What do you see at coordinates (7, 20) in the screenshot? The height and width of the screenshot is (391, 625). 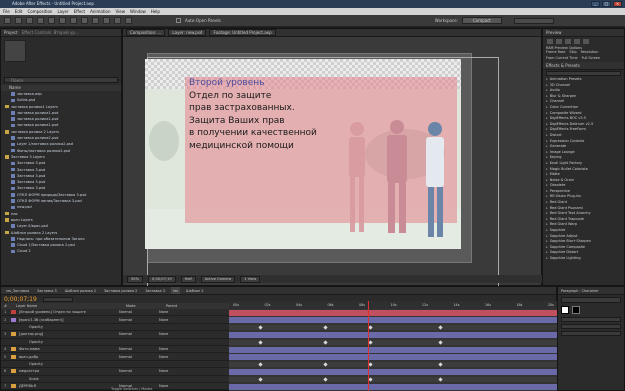 I see `selection-tool` at bounding box center [7, 20].